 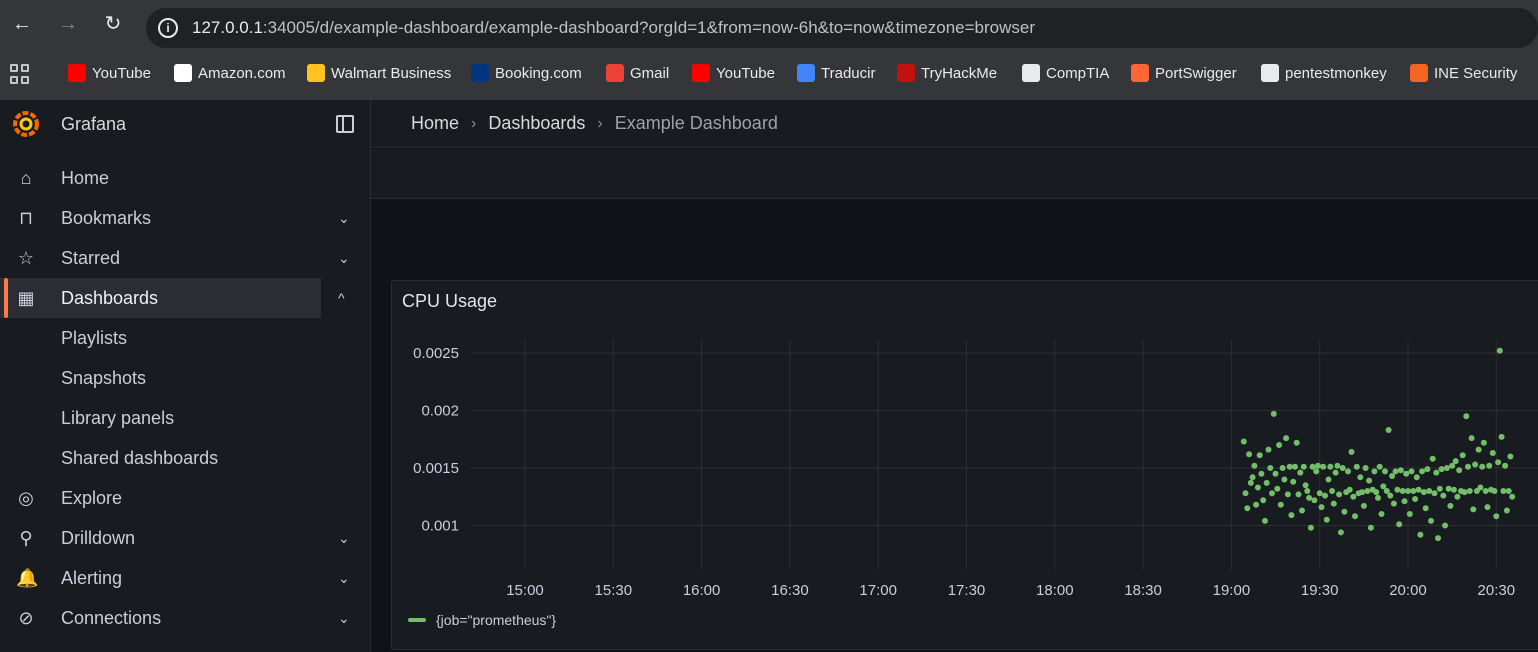 I want to click on grafana-logo-icon, so click(x=26, y=124).